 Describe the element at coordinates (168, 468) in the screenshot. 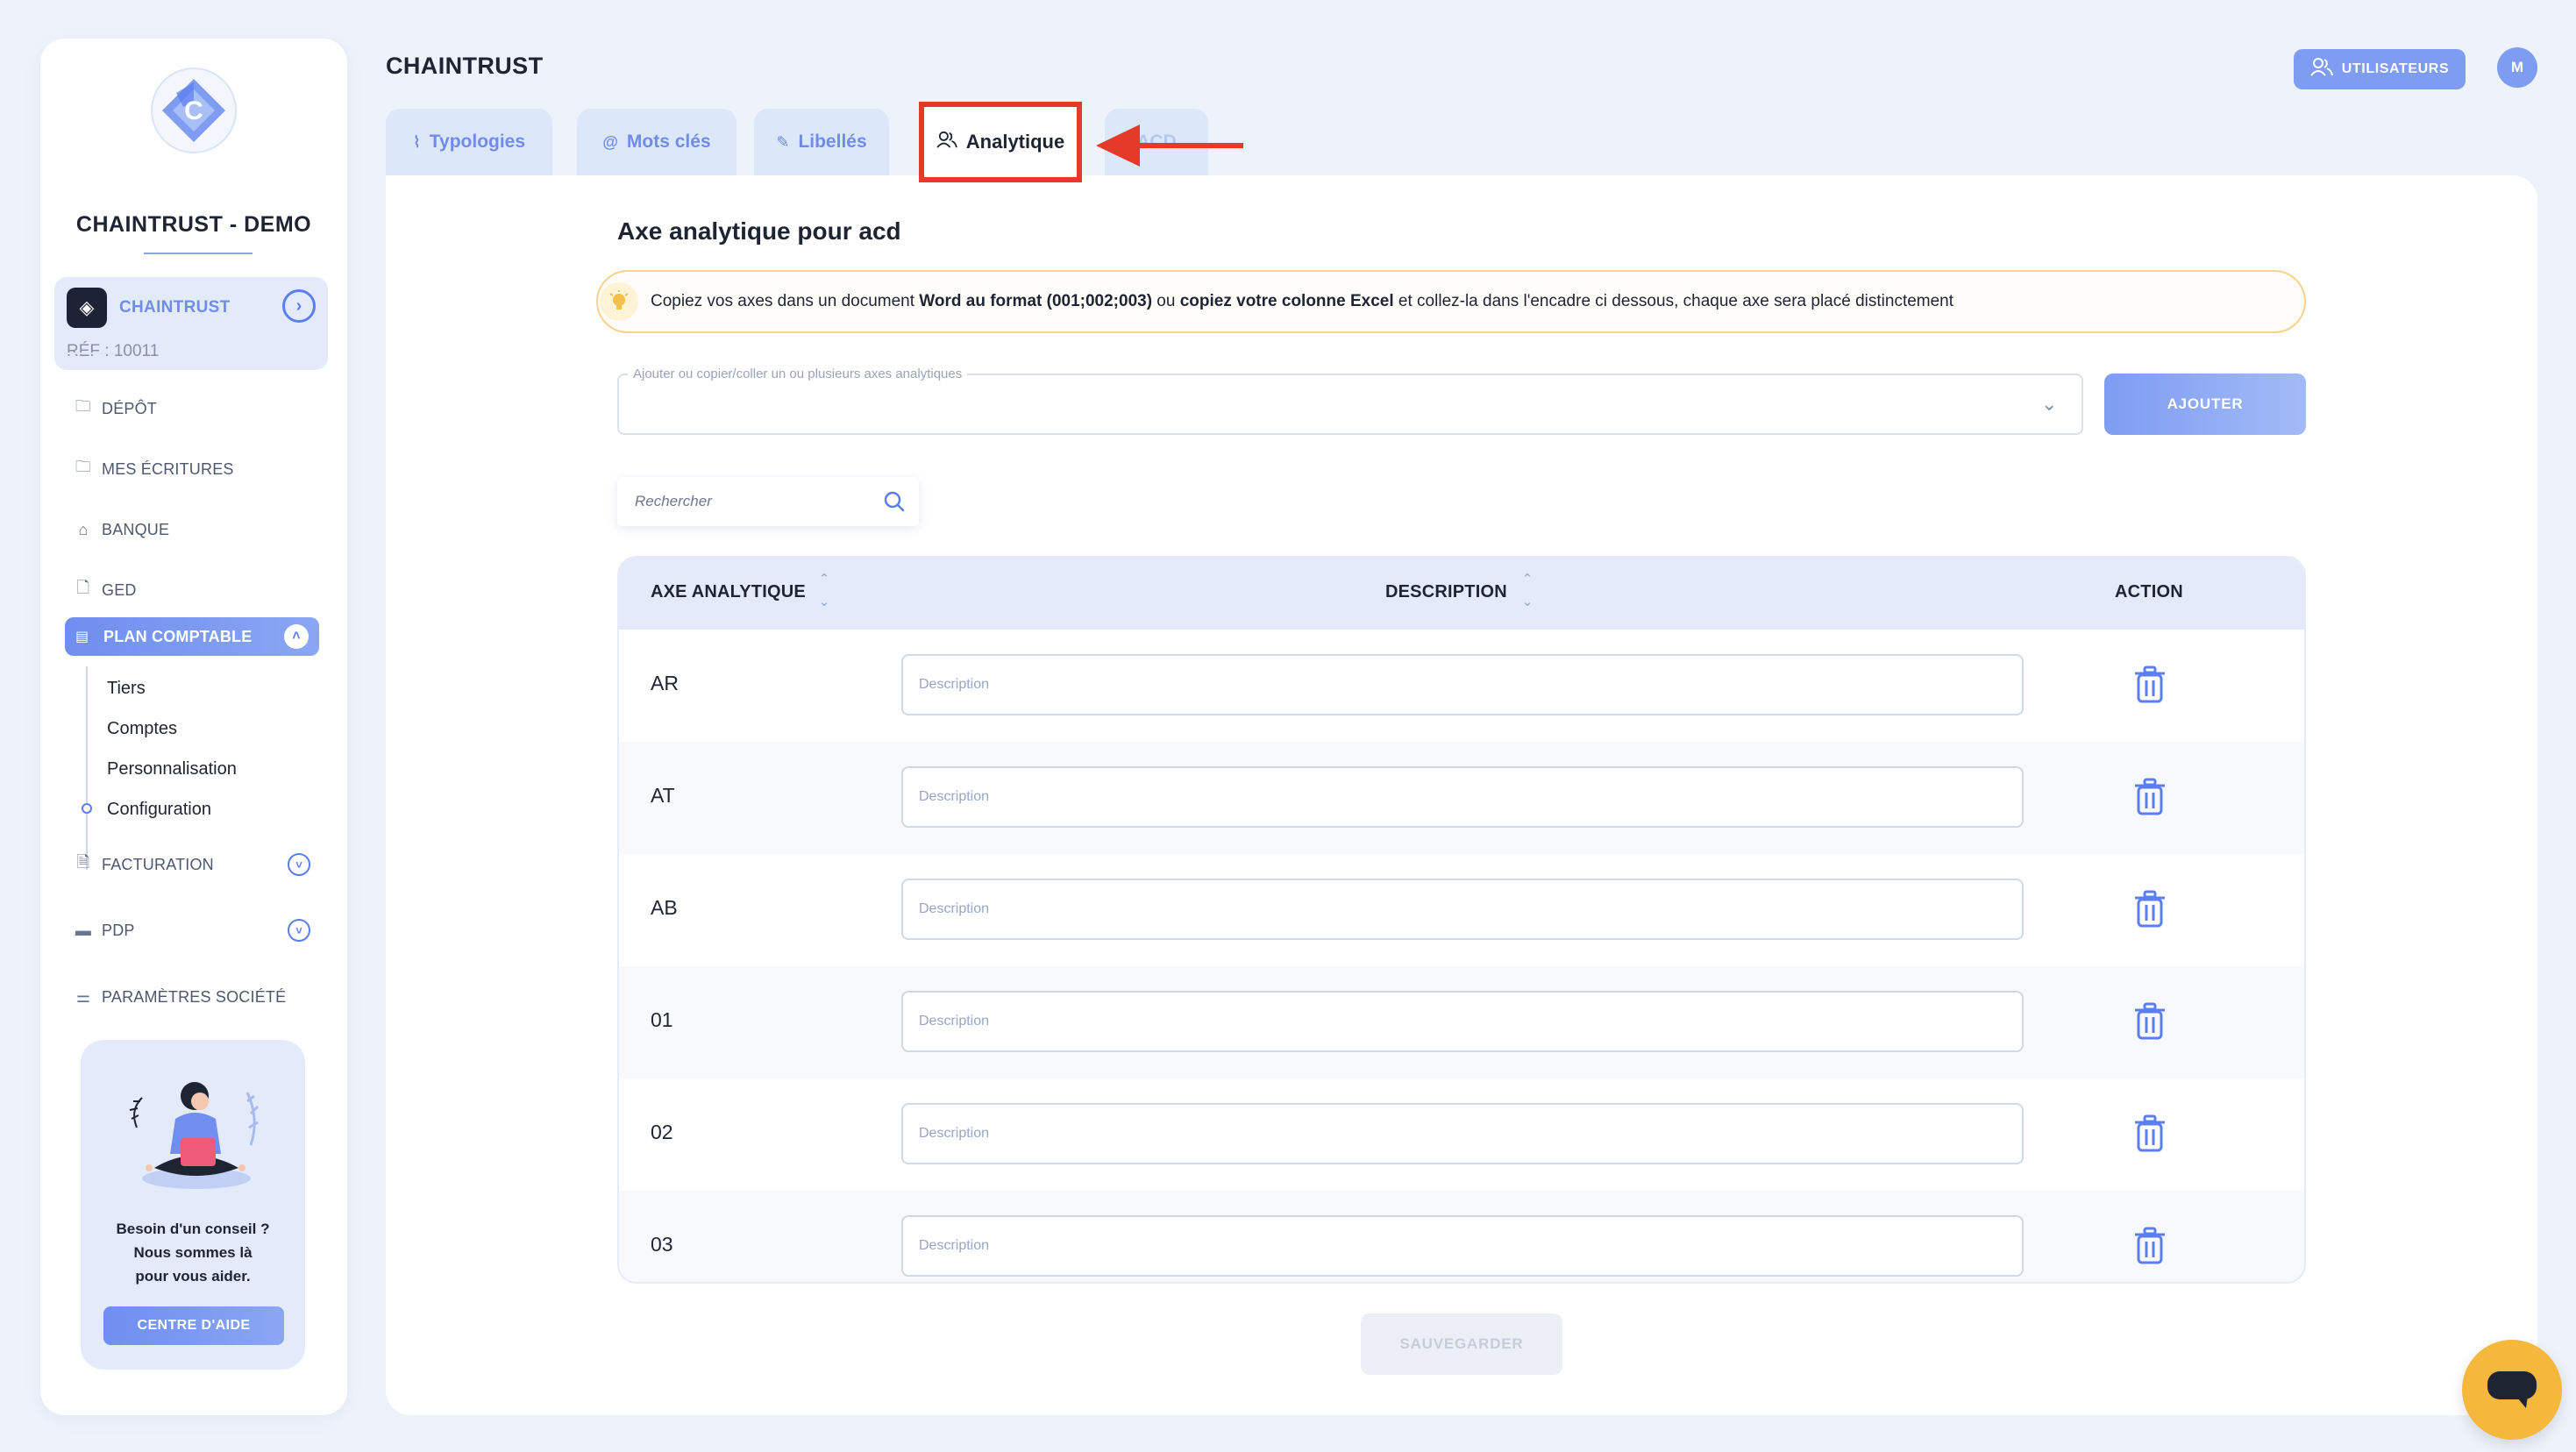

I see `sidebar-item-label: MES ÉCRITURES` at that location.